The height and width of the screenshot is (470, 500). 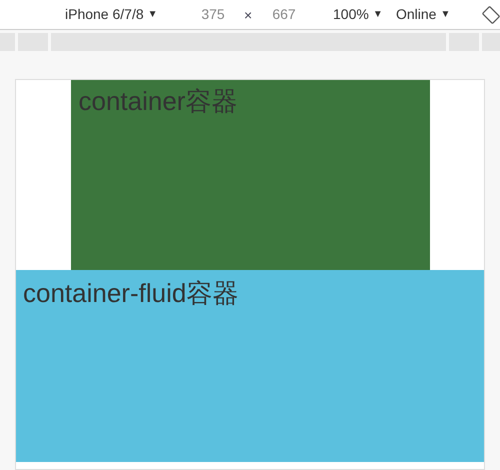 What do you see at coordinates (213, 14) in the screenshot?
I see `width-field: 375` at bounding box center [213, 14].